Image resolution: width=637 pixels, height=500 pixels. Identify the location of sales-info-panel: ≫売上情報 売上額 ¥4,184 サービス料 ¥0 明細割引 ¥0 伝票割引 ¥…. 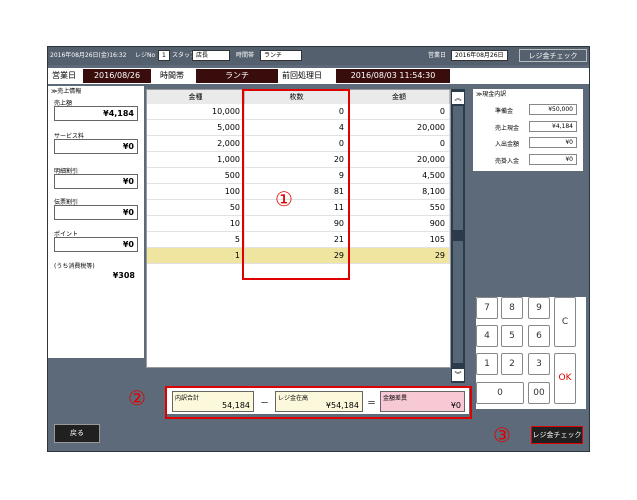
(96, 222).